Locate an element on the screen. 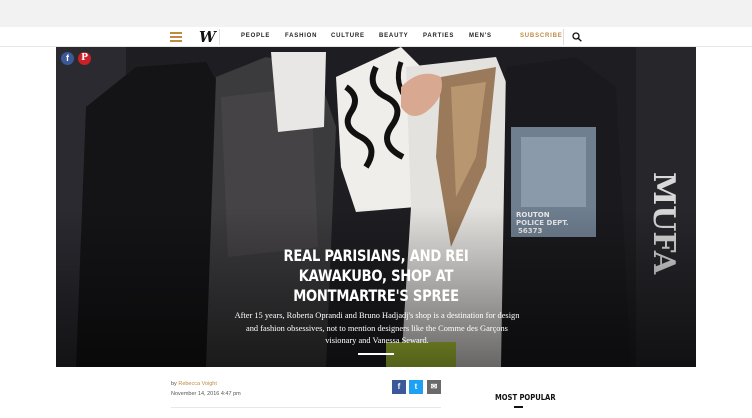 The image size is (752, 418). hamburger-menu-icon is located at coordinates (176, 37).